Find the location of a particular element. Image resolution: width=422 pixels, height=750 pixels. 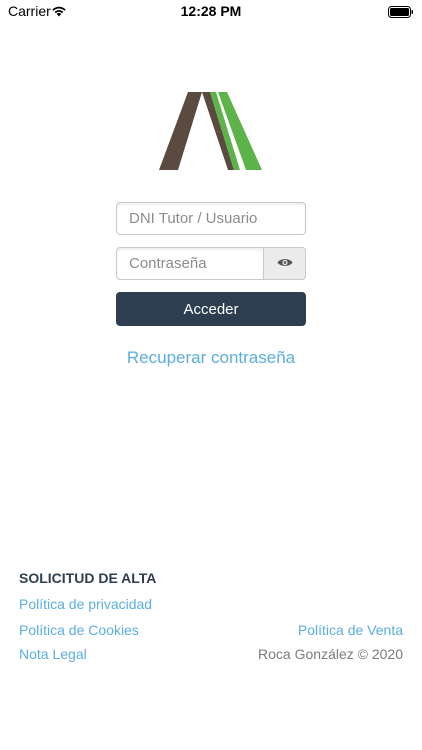

login-button: Acceder is located at coordinates (211, 309).